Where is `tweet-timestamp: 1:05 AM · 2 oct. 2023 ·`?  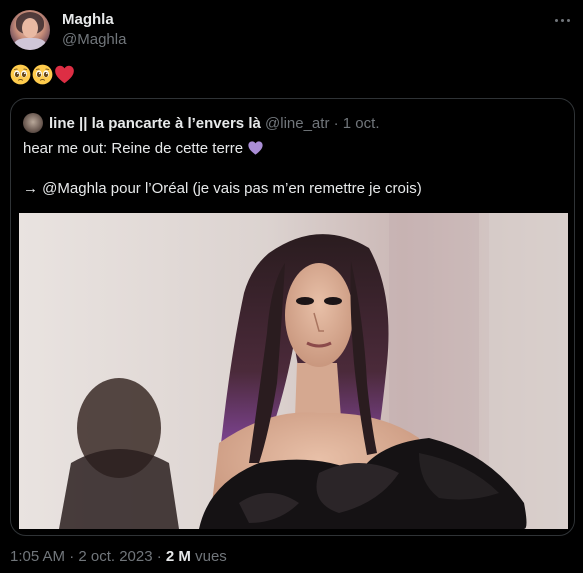
tweet-timestamp: 1:05 AM · 2 oct. 2023 · is located at coordinates (88, 556).